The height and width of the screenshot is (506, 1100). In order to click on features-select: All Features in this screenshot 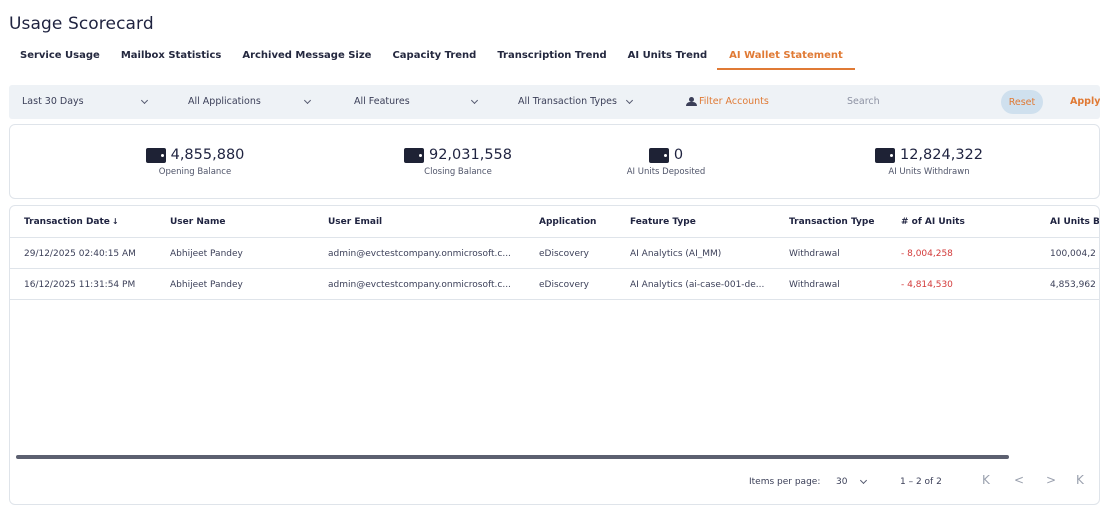, I will do `click(416, 101)`.